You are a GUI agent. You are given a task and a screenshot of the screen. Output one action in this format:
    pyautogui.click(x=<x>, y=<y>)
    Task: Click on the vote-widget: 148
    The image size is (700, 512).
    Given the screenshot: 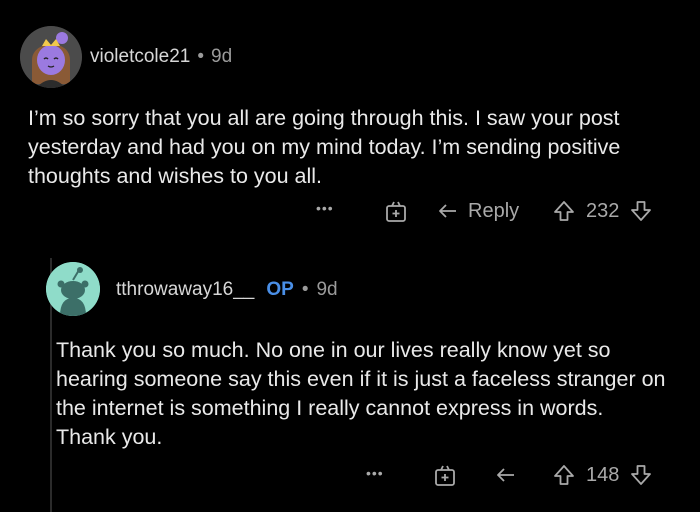 What is the action you would take?
    pyautogui.click(x=602, y=475)
    